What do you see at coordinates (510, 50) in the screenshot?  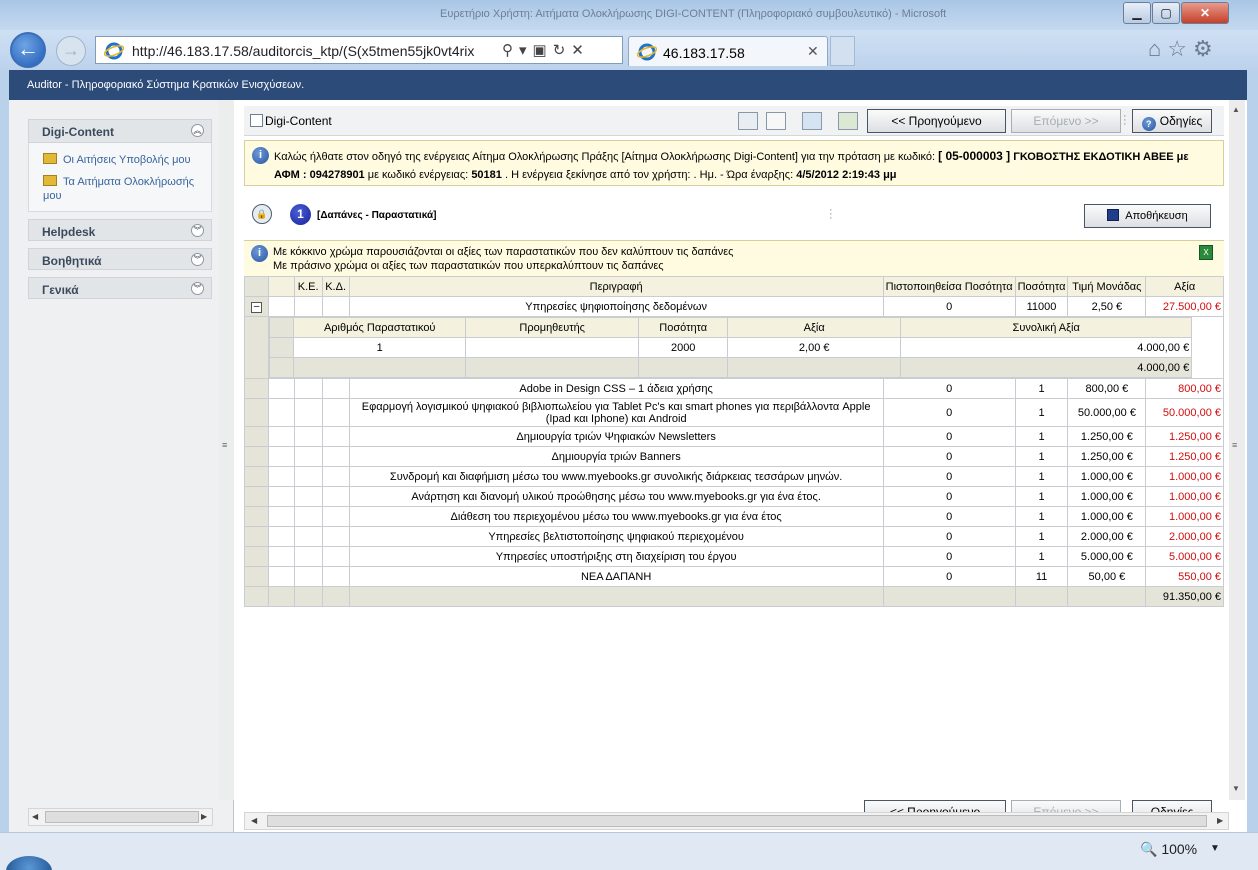 I see `search-icon: ⚲` at bounding box center [510, 50].